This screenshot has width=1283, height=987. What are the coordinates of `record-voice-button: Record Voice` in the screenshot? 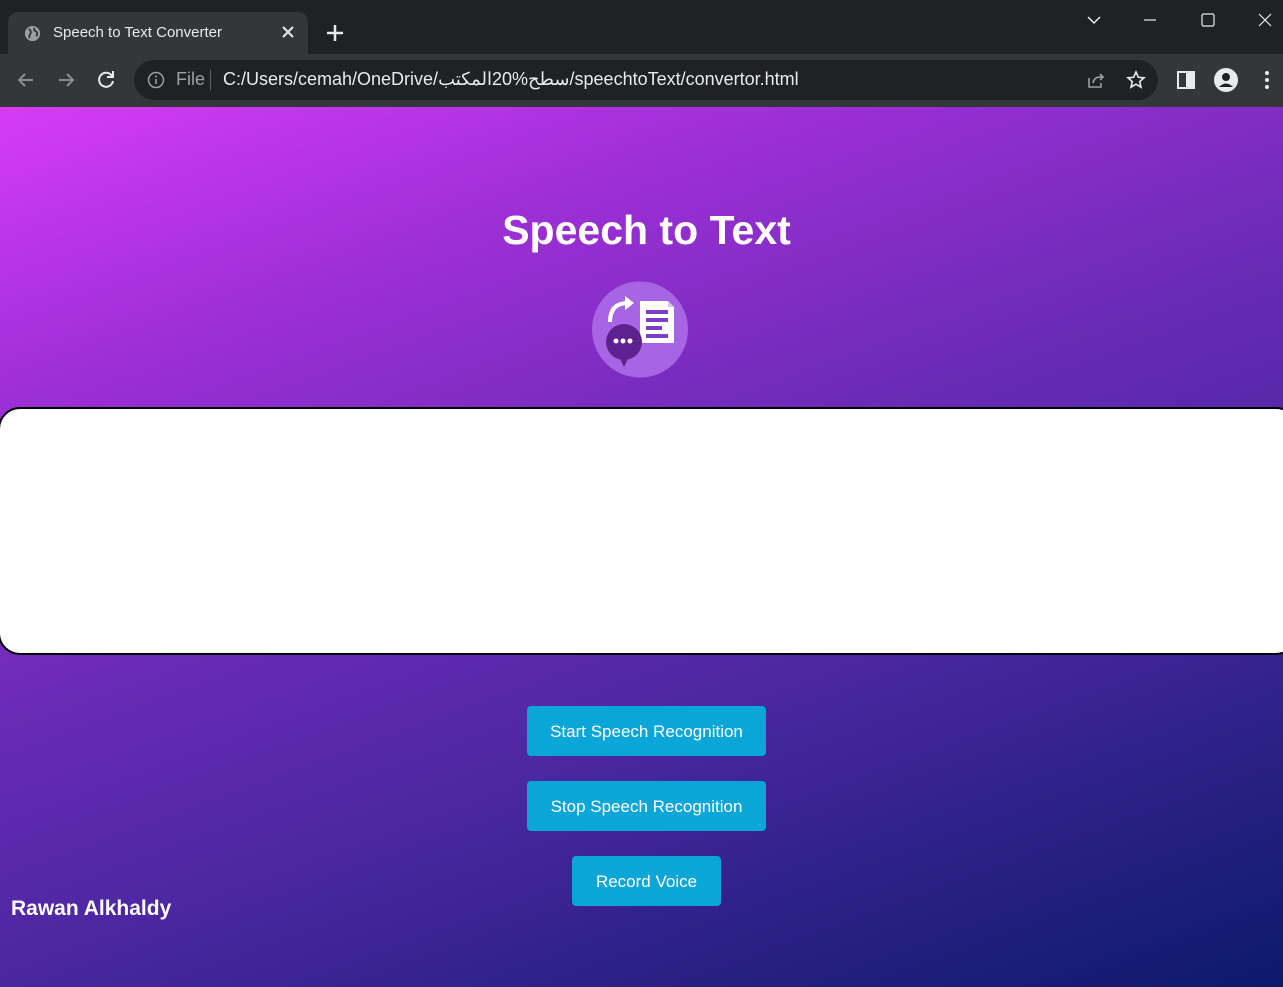 It's located at (646, 881).